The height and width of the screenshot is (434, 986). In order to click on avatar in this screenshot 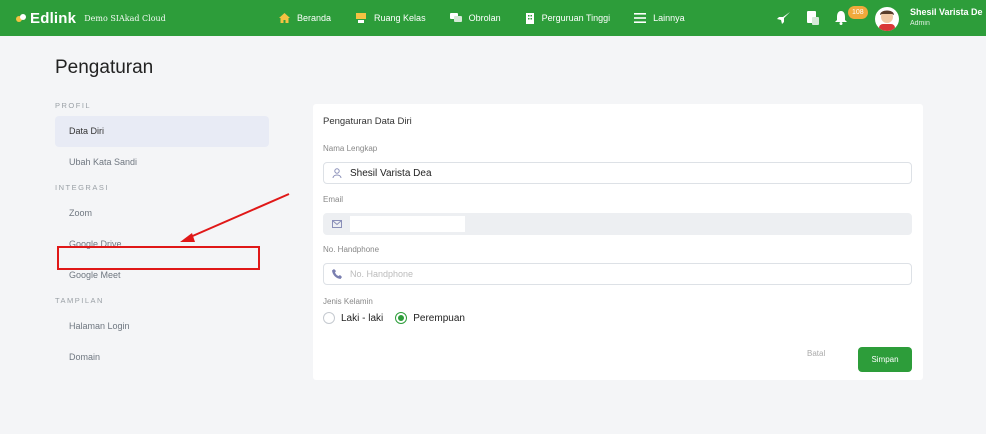, I will do `click(887, 19)`.